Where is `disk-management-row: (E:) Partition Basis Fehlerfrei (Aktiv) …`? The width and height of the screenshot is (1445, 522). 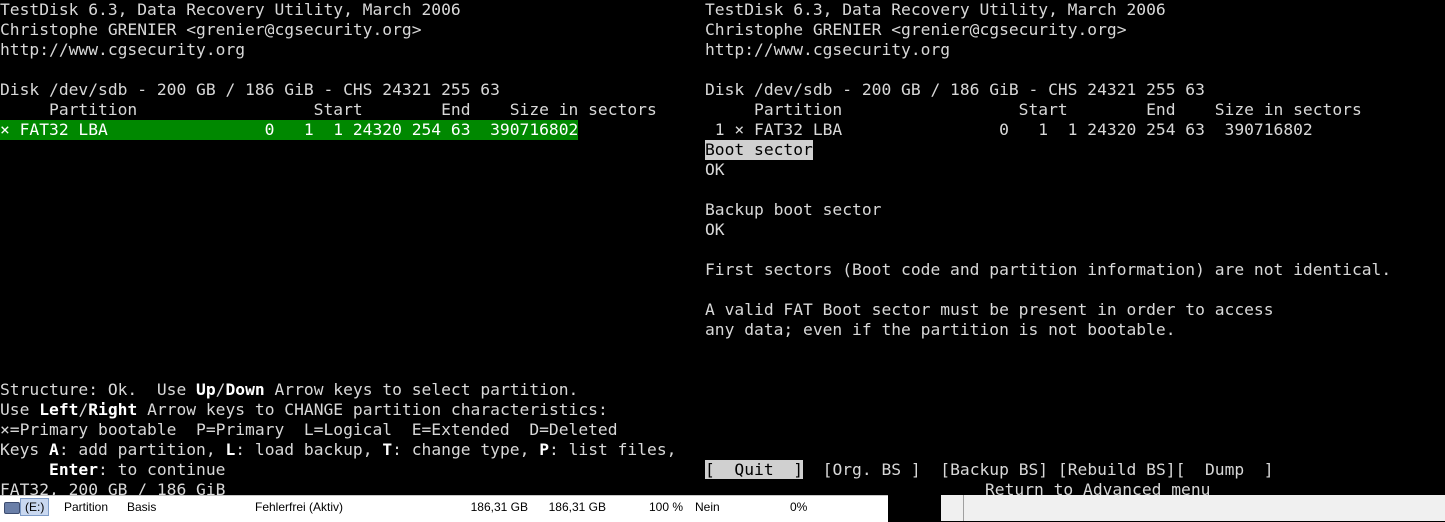
disk-management-row: (E:) Partition Basis Fehlerfrei (Aktiv) … is located at coordinates (444, 508).